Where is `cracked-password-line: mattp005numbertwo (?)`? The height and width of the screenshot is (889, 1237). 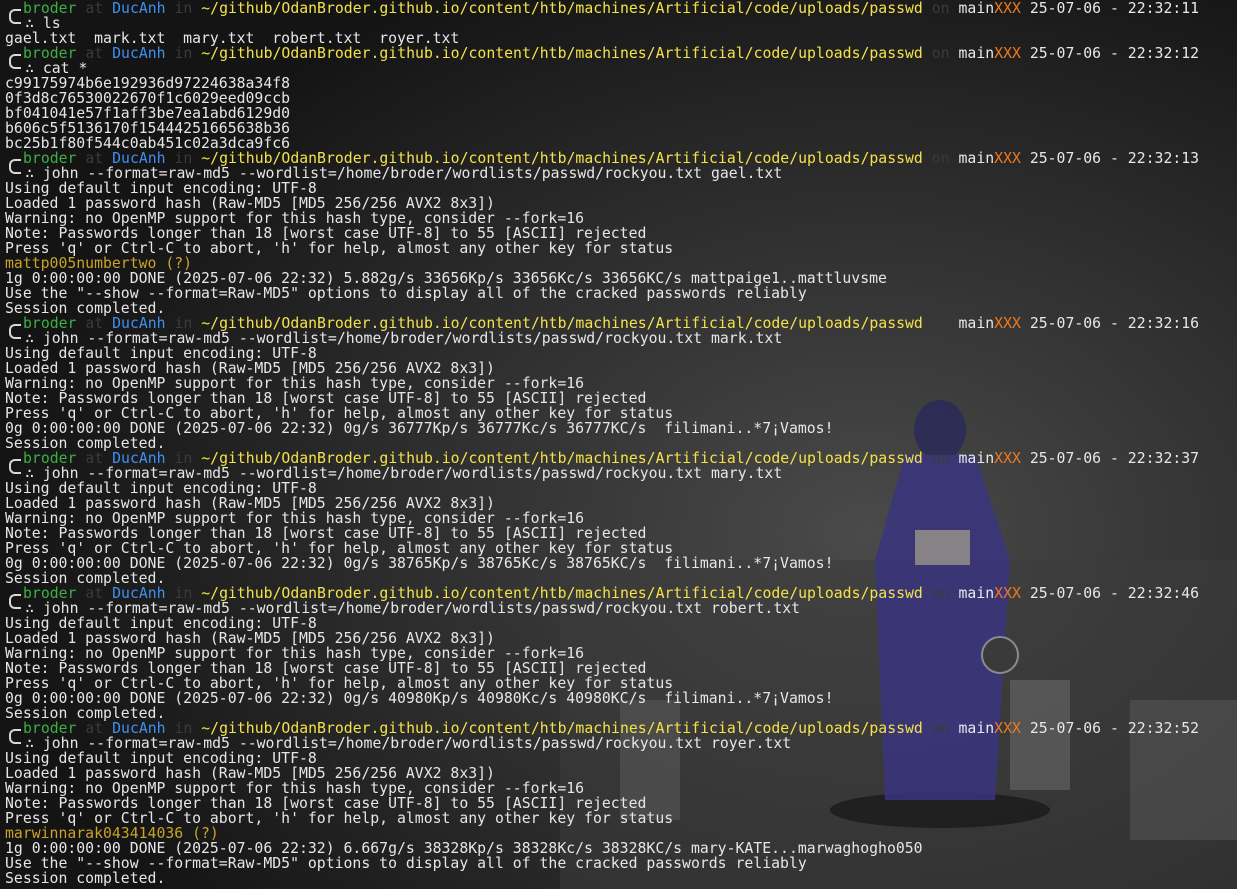
cracked-password-line: mattp005numbertwo (?) is located at coordinates (621, 263).